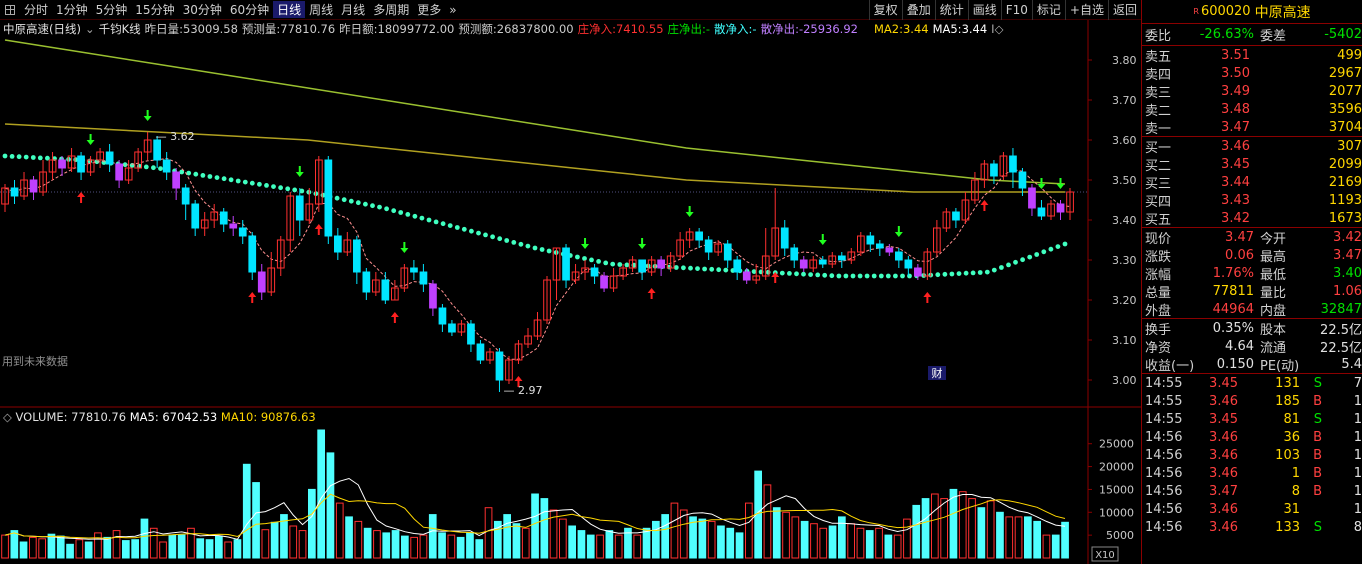  Describe the element at coordinates (1252, 419) in the screenshot. I see `tick-row: 14:55 3.45 81 S 1` at that location.